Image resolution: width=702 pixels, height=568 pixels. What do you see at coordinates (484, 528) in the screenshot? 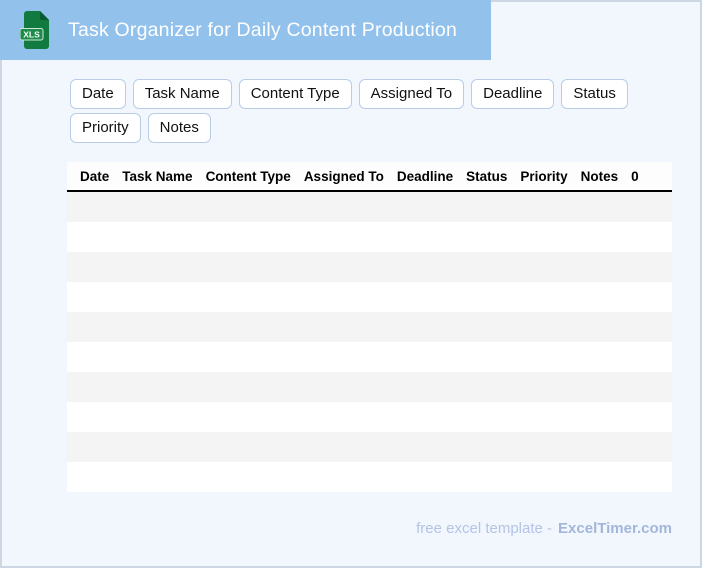
I see `footer-text: free excel template -` at bounding box center [484, 528].